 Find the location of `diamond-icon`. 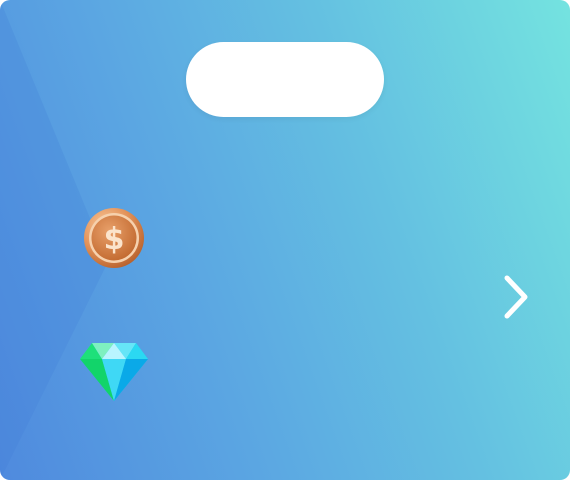

diamond-icon is located at coordinates (114, 371).